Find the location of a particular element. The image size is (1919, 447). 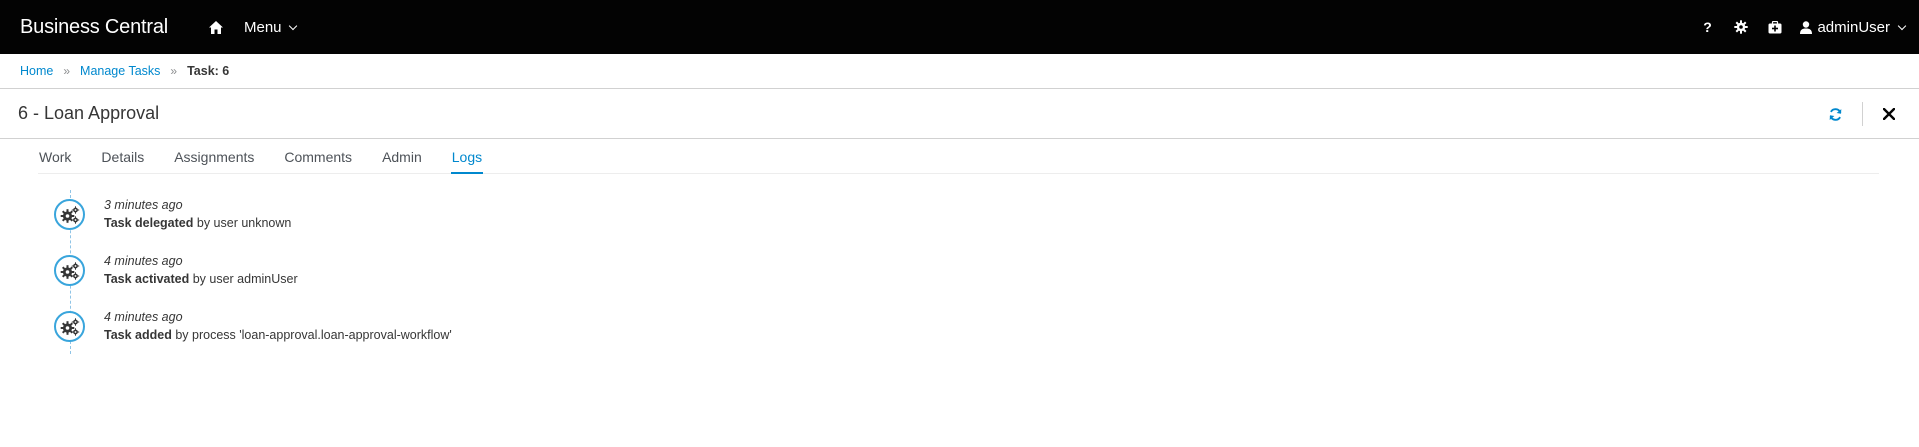

title-divider is located at coordinates (1862, 114).